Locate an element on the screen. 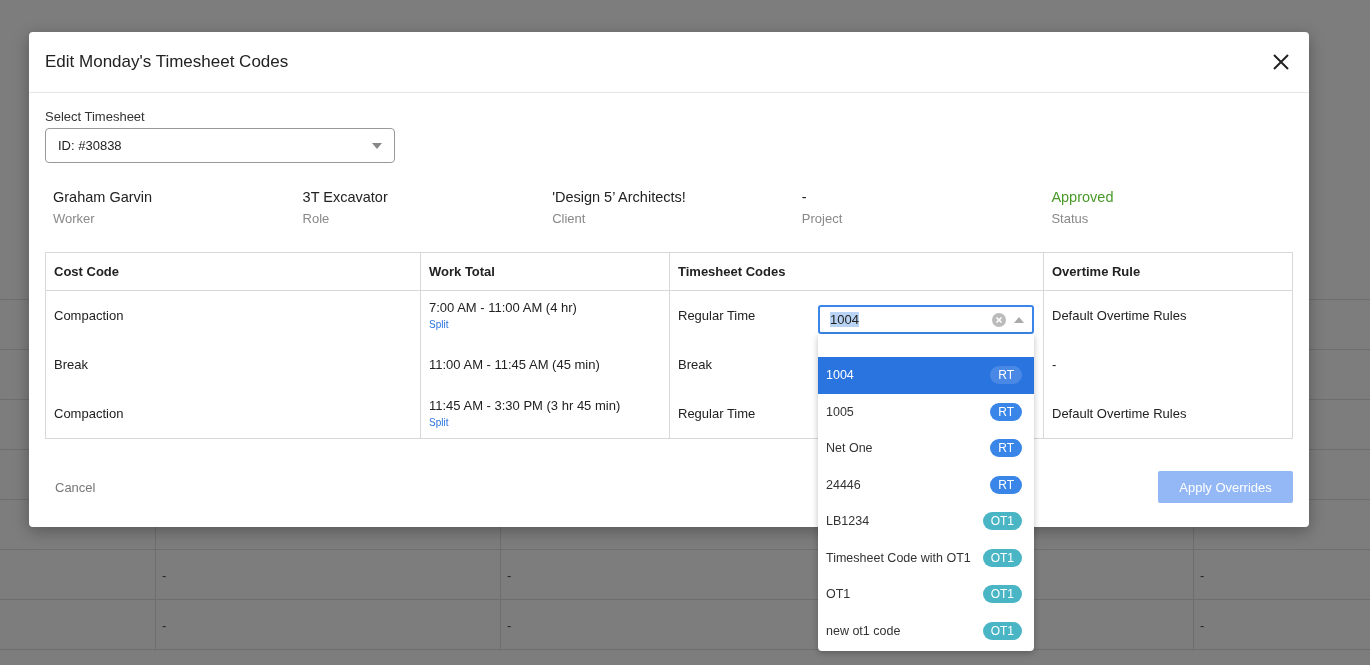  detail-label: Worker is located at coordinates (74, 218).